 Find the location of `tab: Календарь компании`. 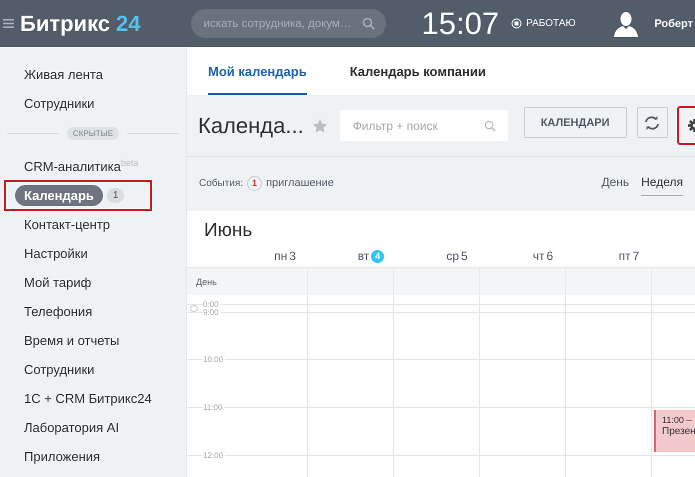

tab: Календарь компании is located at coordinates (418, 71).